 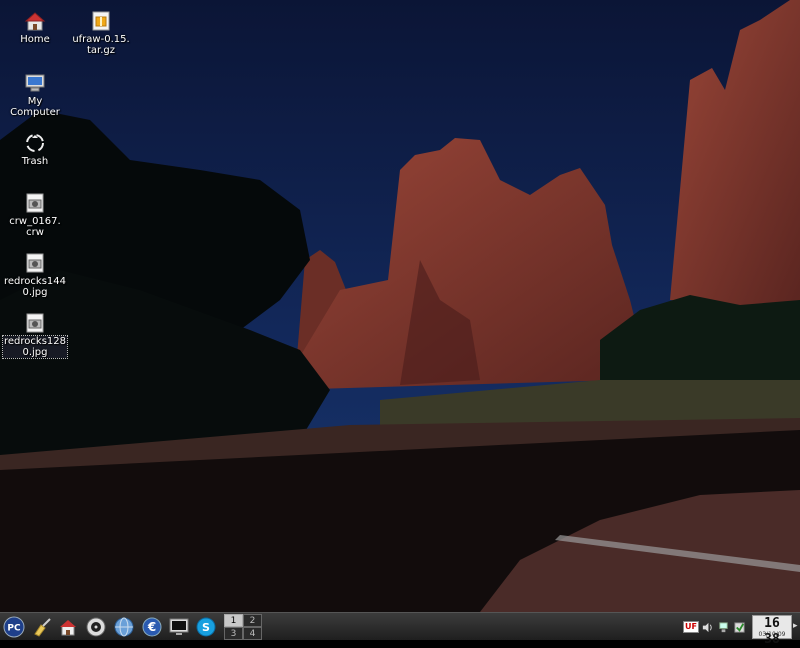 I want to click on cleanup-broom-icon, so click(x=42, y=627).